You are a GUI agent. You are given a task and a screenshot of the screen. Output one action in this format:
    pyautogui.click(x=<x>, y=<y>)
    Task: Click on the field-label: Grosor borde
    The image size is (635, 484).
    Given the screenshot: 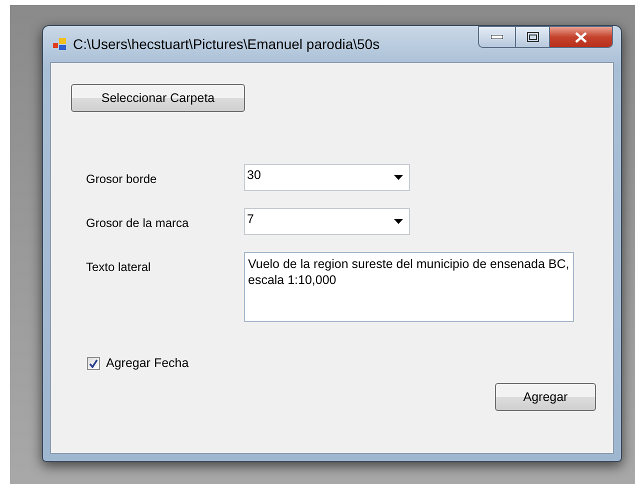 What is the action you would take?
    pyautogui.click(x=121, y=179)
    